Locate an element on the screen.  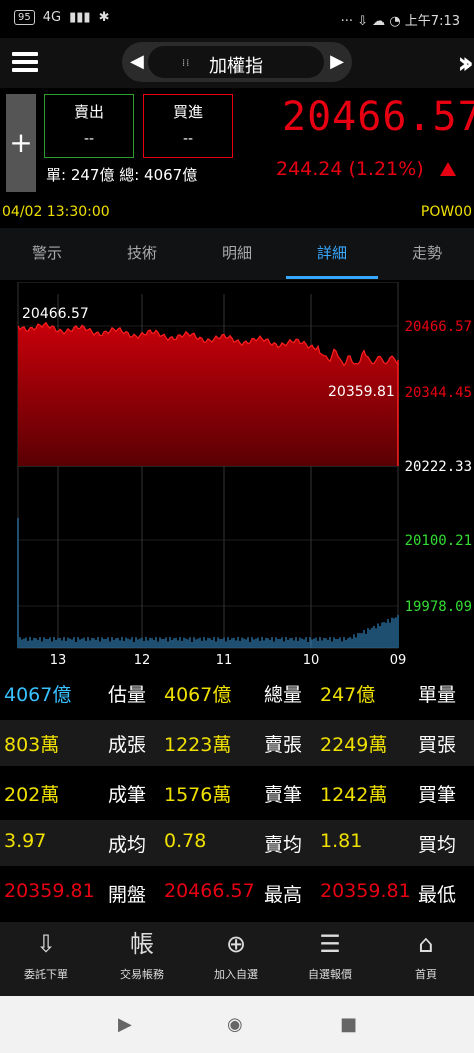
up-triangle-icon is located at coordinates (448, 169).